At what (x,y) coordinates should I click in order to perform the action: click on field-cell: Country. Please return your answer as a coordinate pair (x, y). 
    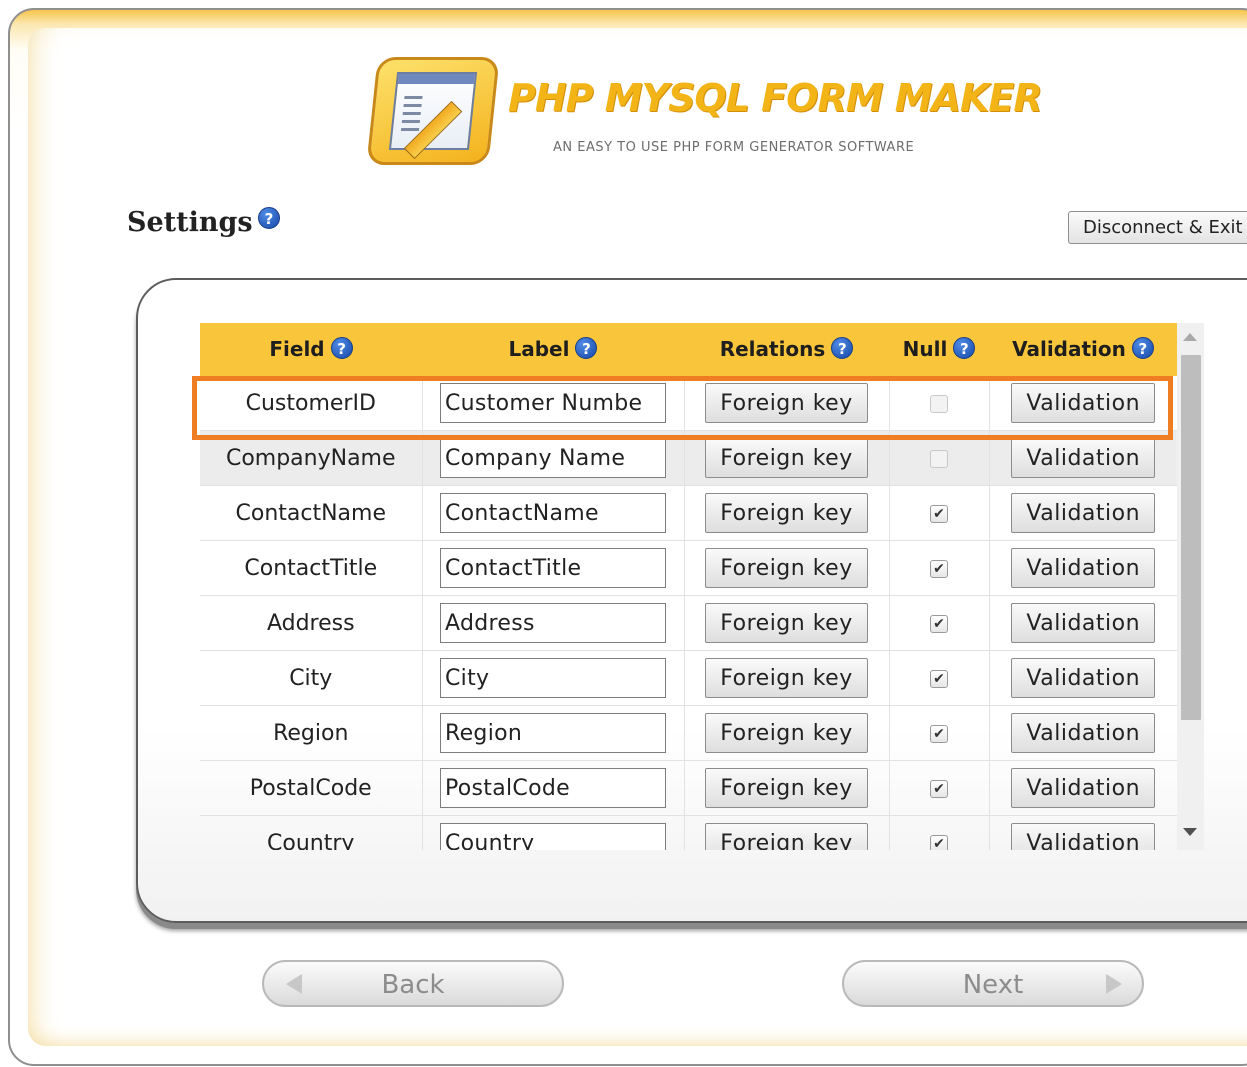
    Looking at the image, I should click on (311, 833).